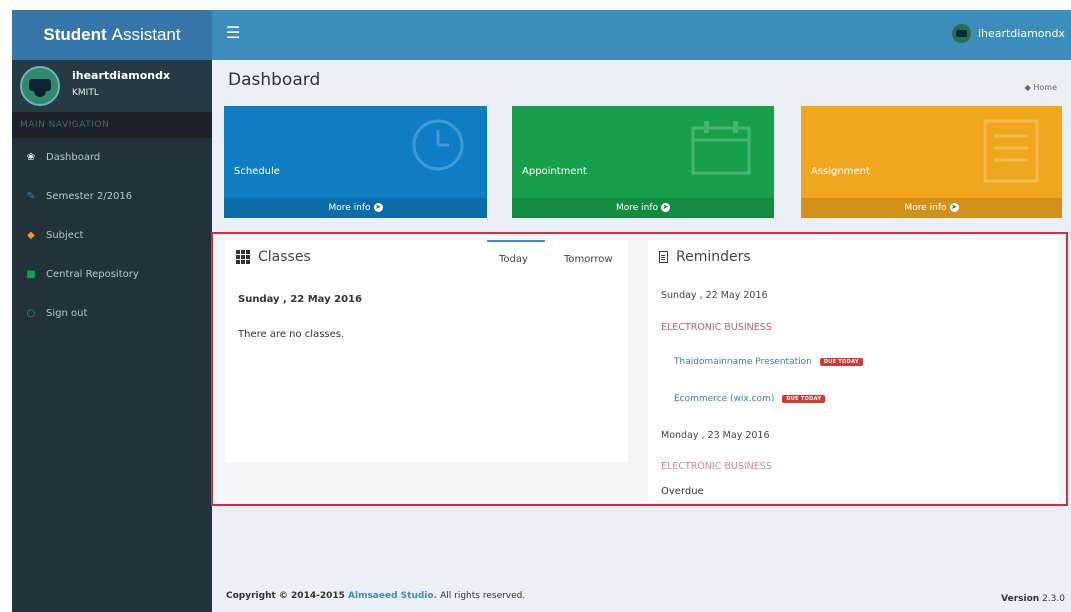 The height and width of the screenshot is (612, 1071). I want to click on graduation-cap-icon: ◆, so click(31, 235).